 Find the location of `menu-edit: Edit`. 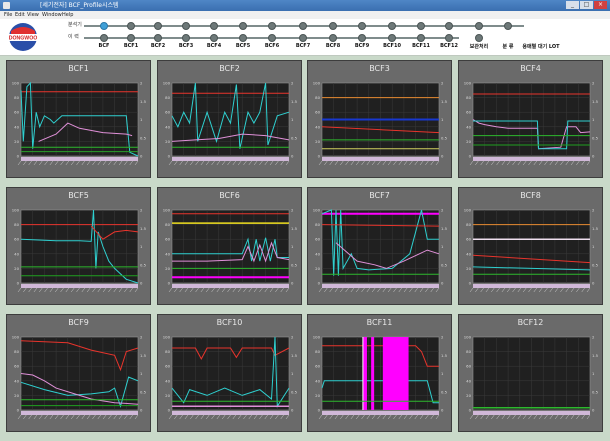

menu-edit: Edit is located at coordinates (20, 15).